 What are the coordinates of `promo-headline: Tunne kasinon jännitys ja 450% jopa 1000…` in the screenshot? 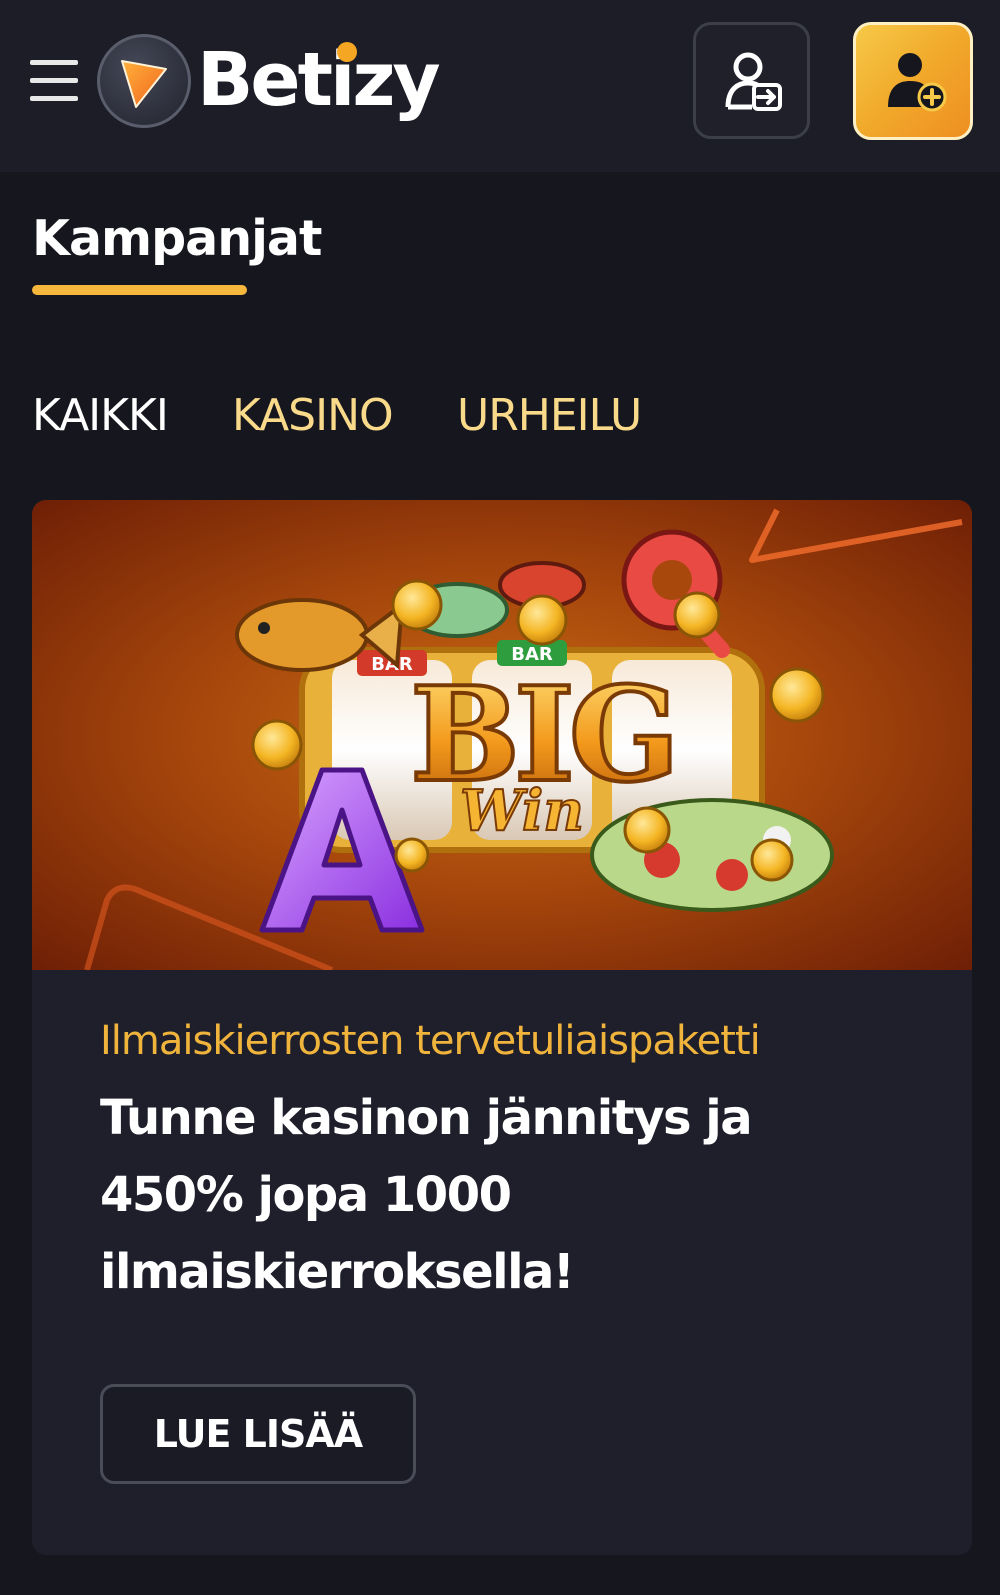 It's located at (480, 1195).